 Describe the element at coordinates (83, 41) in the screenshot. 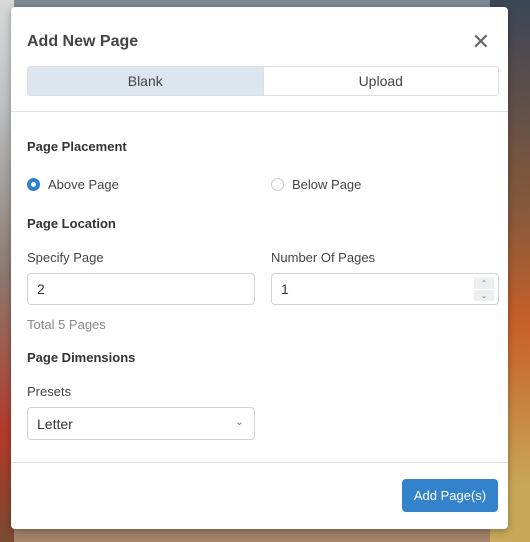

I see `modal-title: Add New Page` at that location.